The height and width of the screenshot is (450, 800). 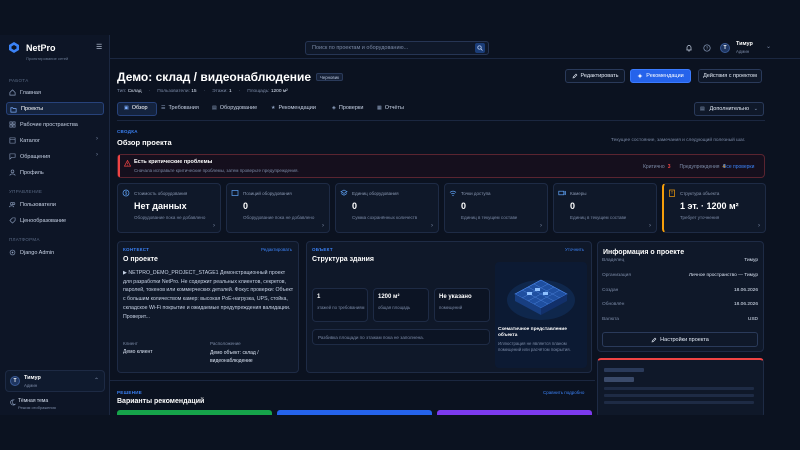 What do you see at coordinates (140, 259) in the screenshot?
I see `card-title: О проекте` at bounding box center [140, 259].